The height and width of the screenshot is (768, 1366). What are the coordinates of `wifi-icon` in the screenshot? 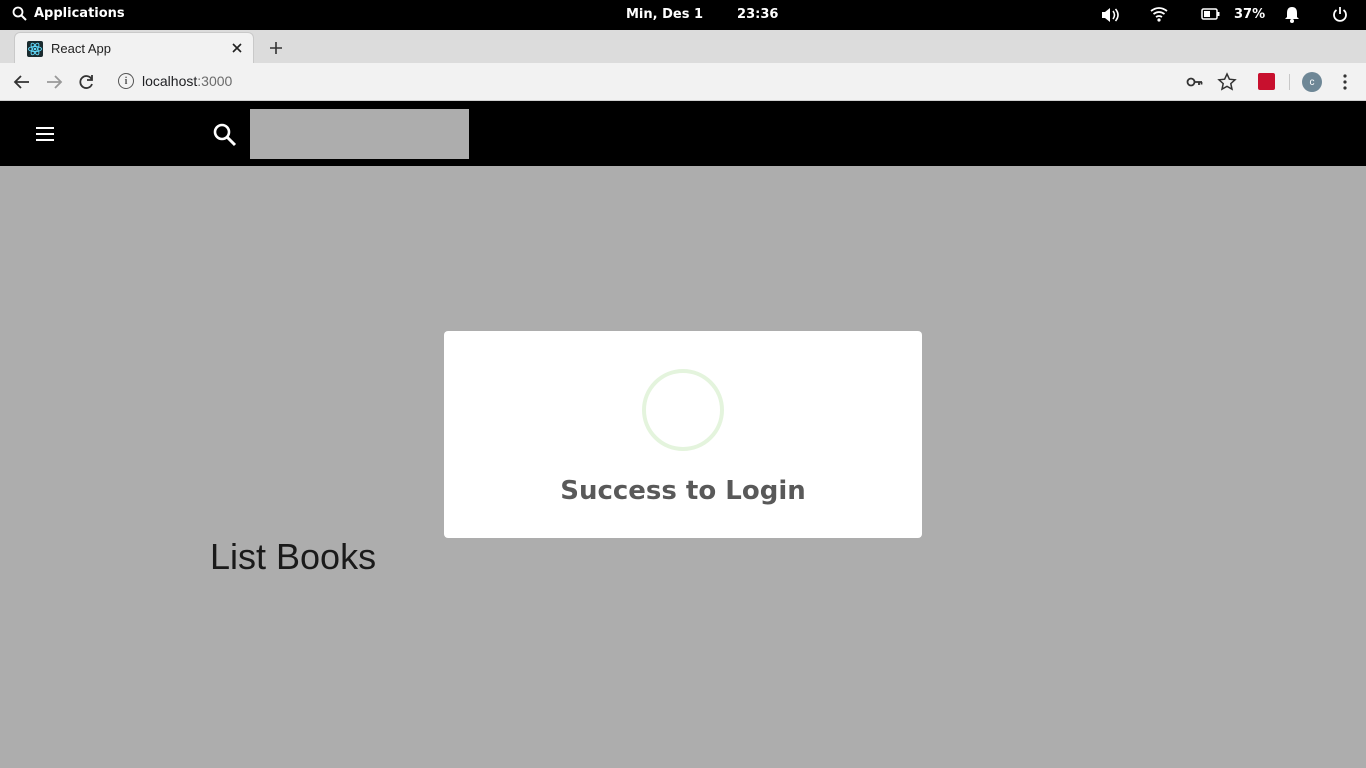 It's located at (1159, 14).